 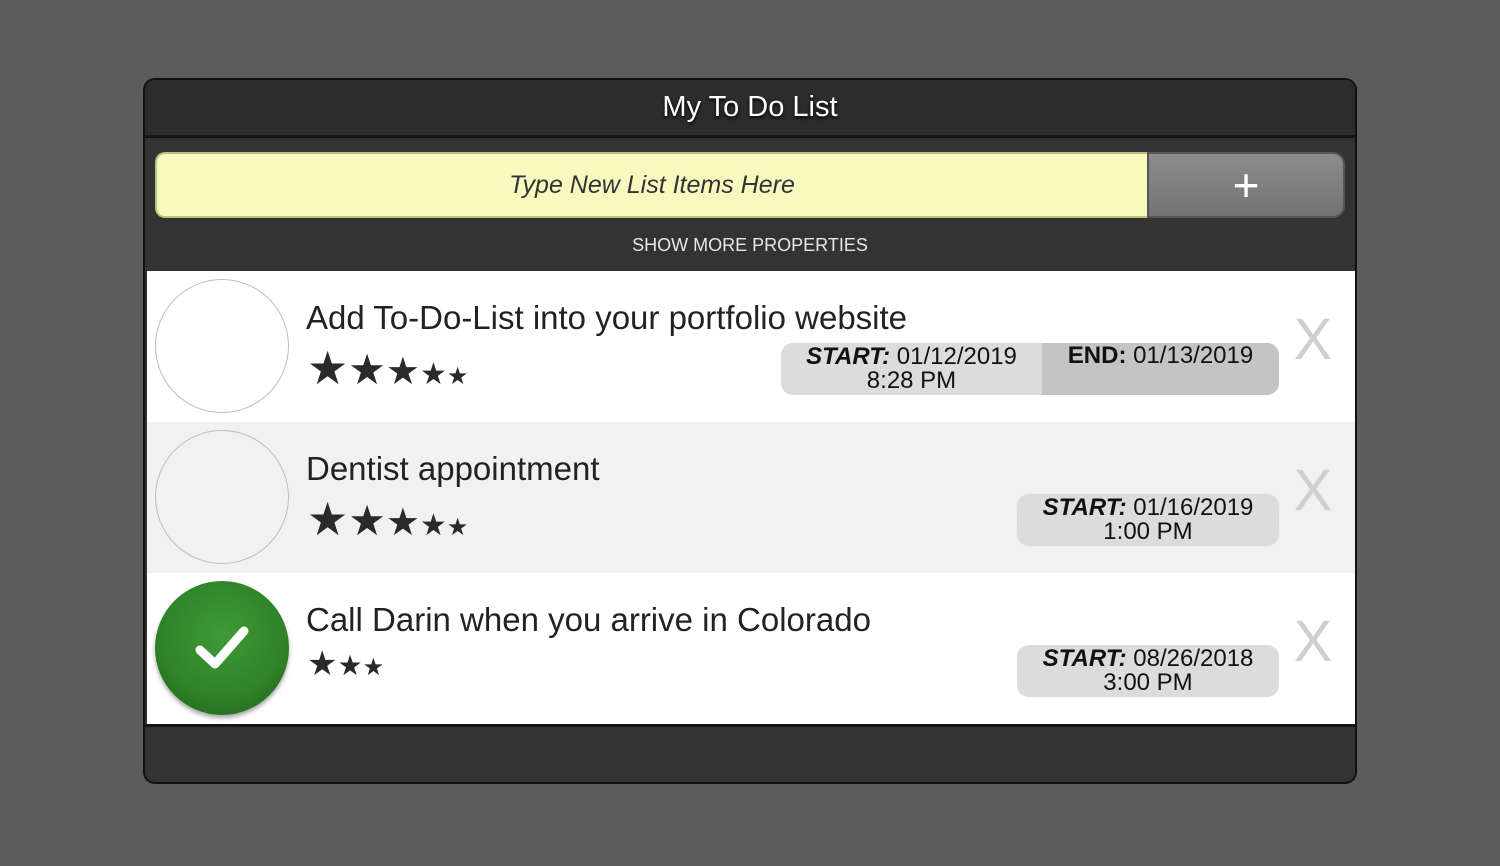 What do you see at coordinates (1097, 356) in the screenshot?
I see `end-label: END:` at bounding box center [1097, 356].